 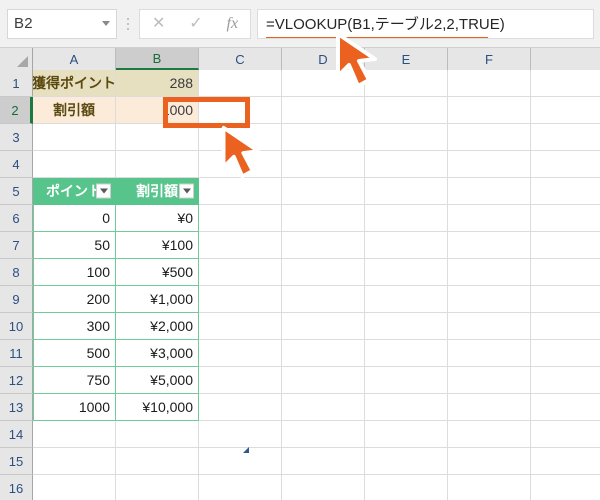 What do you see at coordinates (74, 218) in the screenshot?
I see `cell-a6: 0` at bounding box center [74, 218].